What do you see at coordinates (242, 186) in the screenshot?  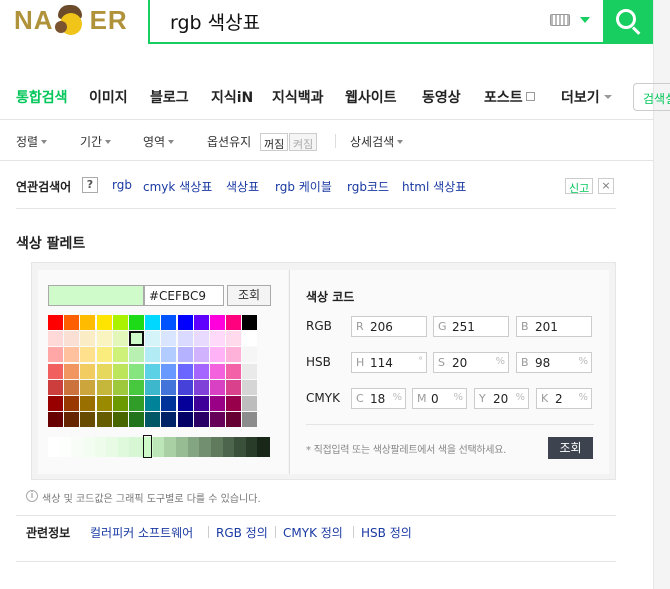 I see `related-link: 색상표` at bounding box center [242, 186].